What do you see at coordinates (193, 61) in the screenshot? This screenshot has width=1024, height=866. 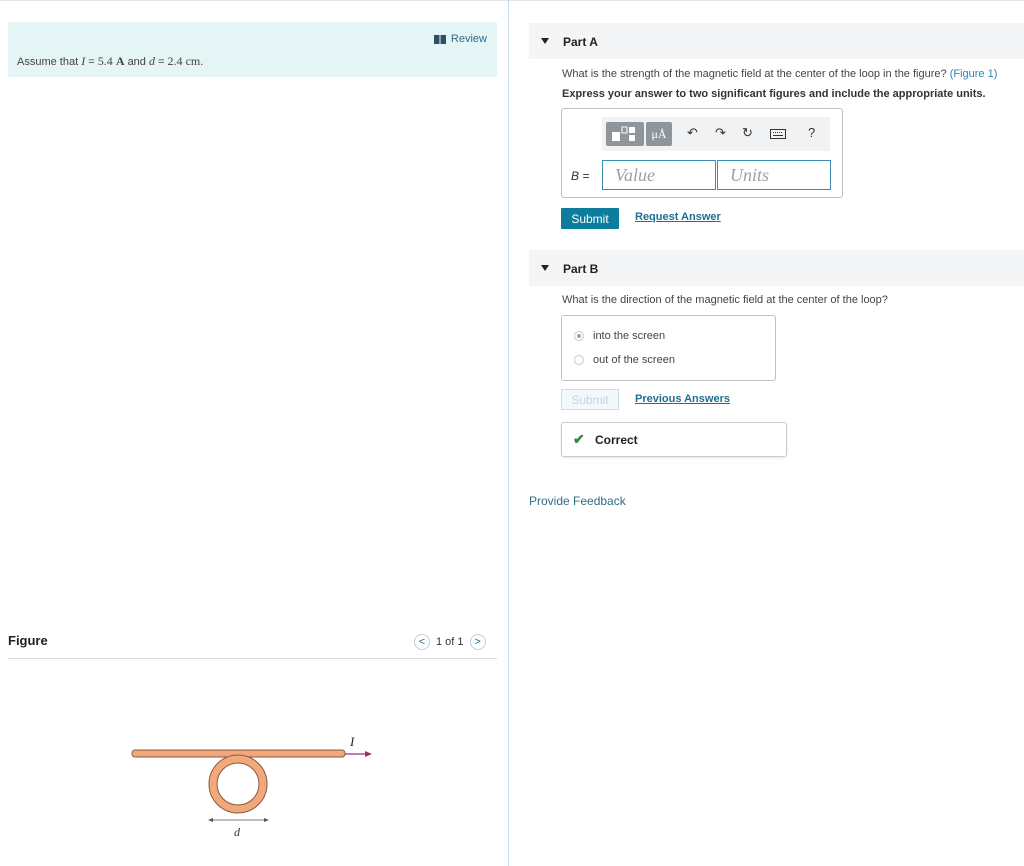 I see `diameter-unit: cm` at bounding box center [193, 61].